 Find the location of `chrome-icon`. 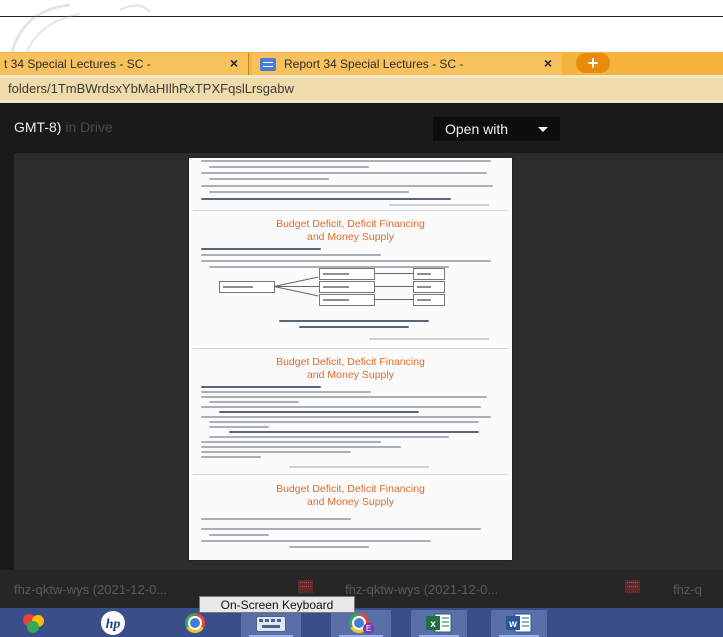

chrome-icon is located at coordinates (195, 623).